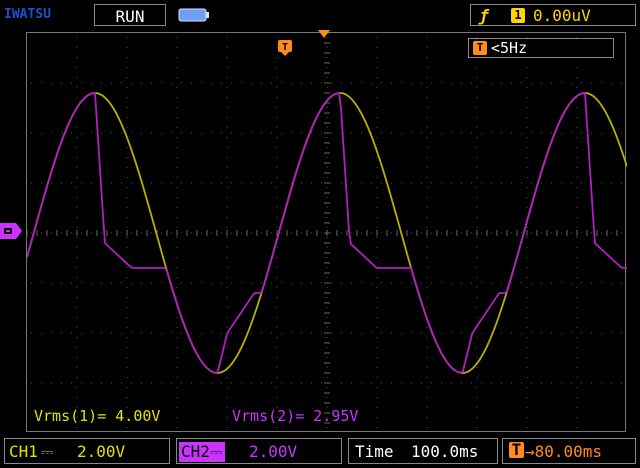 This screenshot has height=468, width=640. Describe the element at coordinates (423, 451) in the screenshot. I see `timebase-box: Time 100.0ms` at that location.